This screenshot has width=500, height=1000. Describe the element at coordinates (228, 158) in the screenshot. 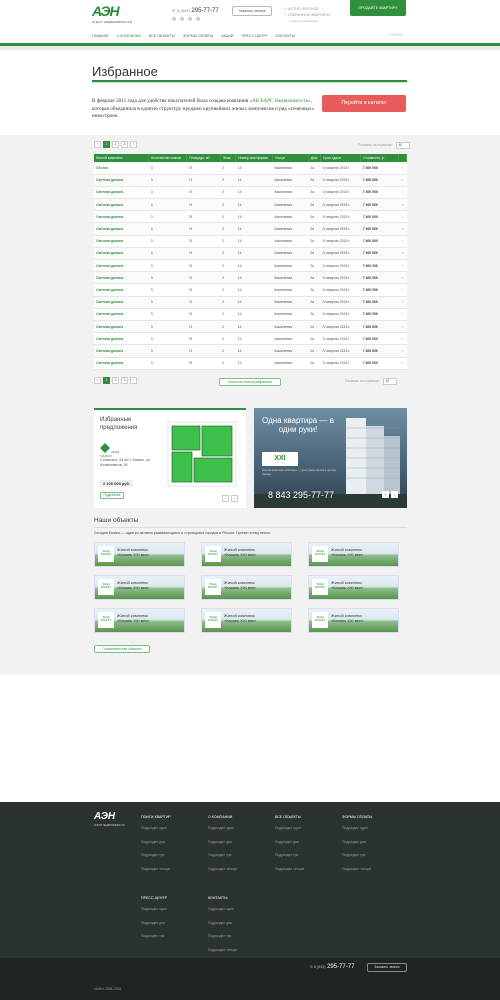

I see `col-floor: Этаж` at that location.